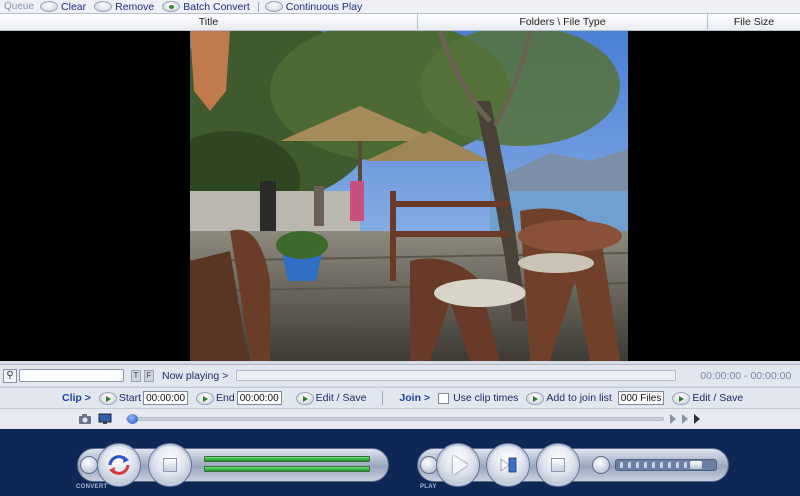 The image size is (800, 496). What do you see at coordinates (666, 465) in the screenshot?
I see `volume-slider` at bounding box center [666, 465].